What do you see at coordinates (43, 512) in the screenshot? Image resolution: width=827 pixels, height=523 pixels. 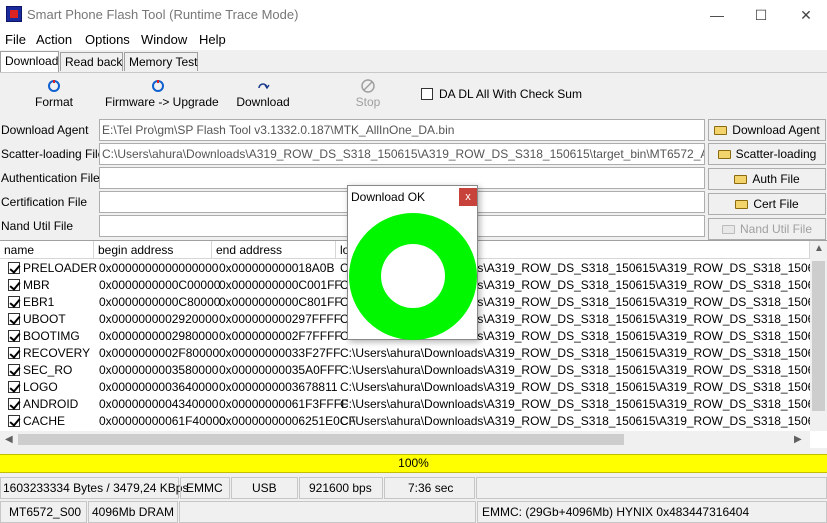 I see `status-chip: MT6572_S00` at bounding box center [43, 512].